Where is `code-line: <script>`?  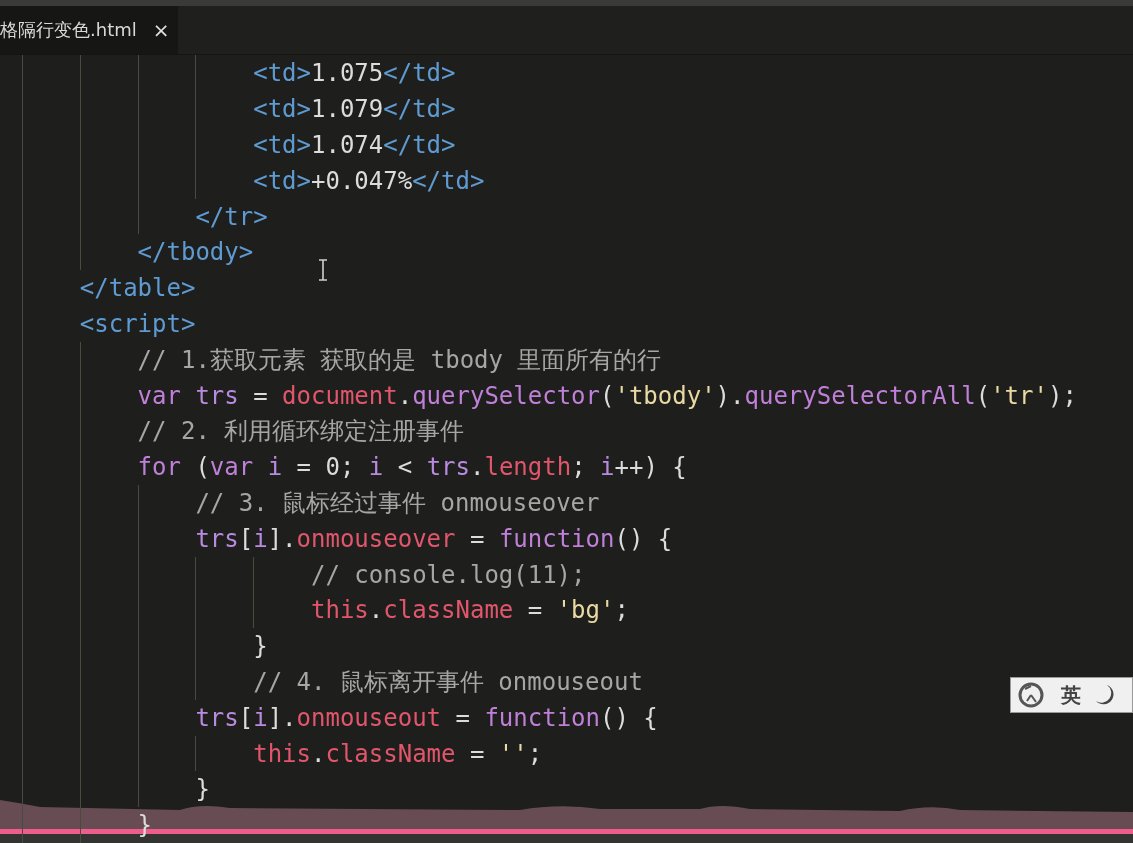
code-line: <script> is located at coordinates (137, 323).